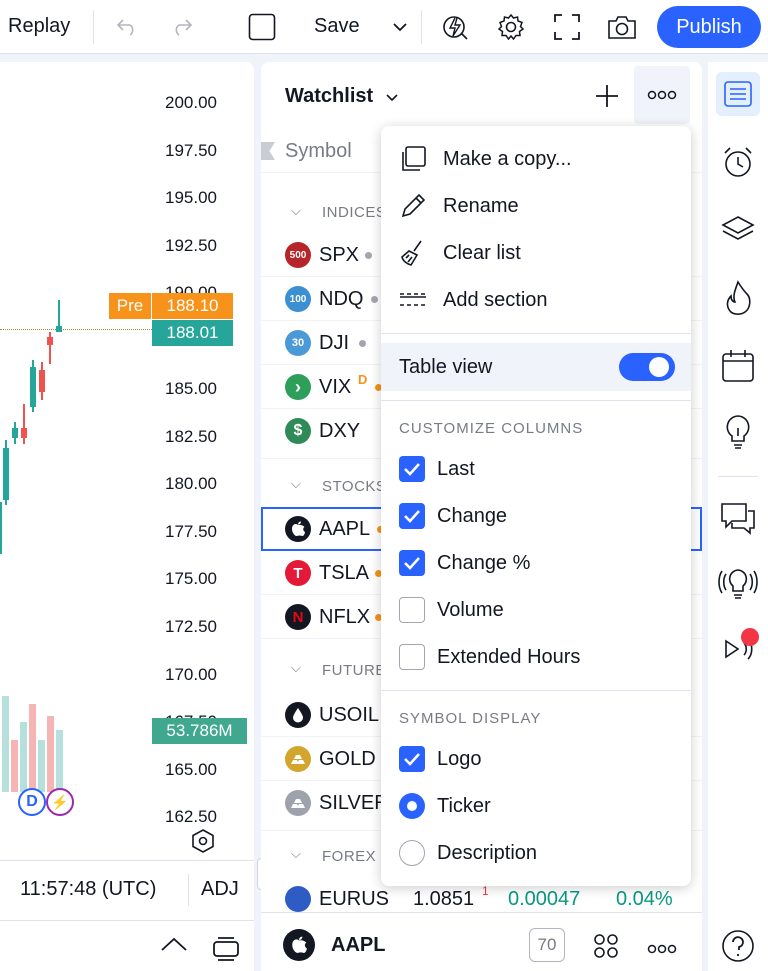  Describe the element at coordinates (299, 945) in the screenshot. I see `apple-logo-icon` at that location.